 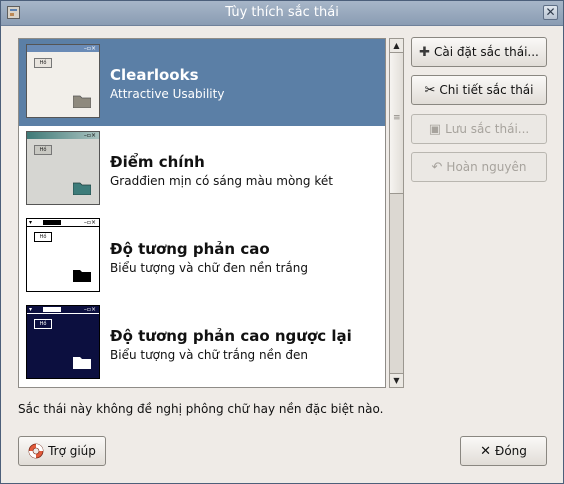 What do you see at coordinates (437, 167) in the screenshot?
I see `undo-icon: ↶` at bounding box center [437, 167].